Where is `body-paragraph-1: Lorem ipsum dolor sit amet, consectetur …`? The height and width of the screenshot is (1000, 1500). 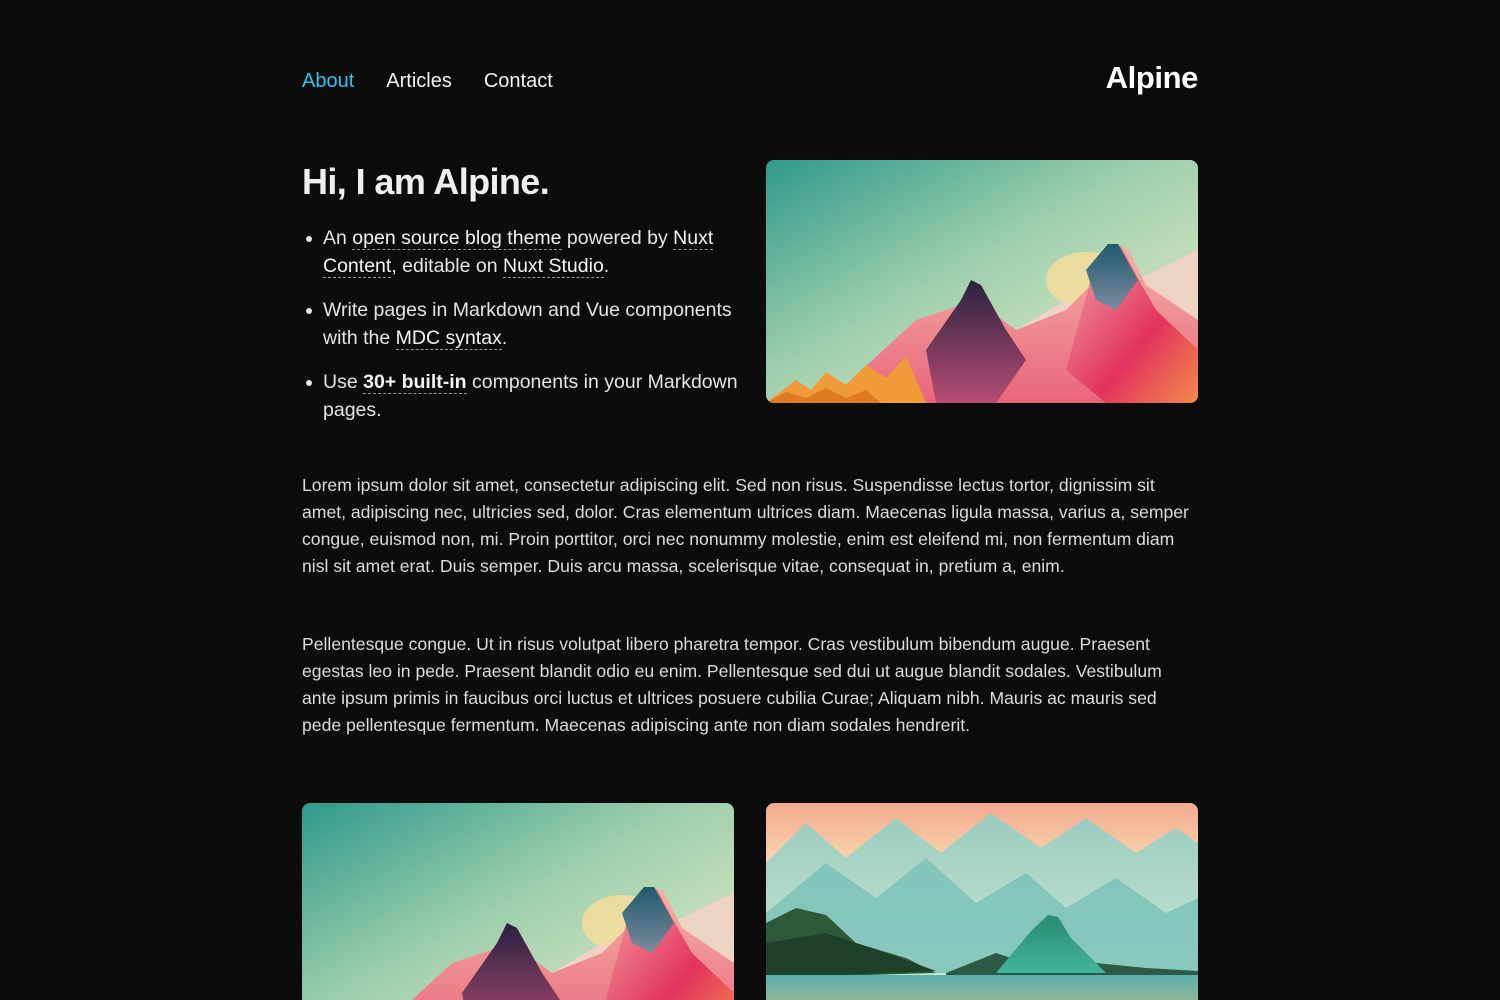 body-paragraph-1: Lorem ipsum dolor sit amet, consectetur … is located at coordinates (745, 525).